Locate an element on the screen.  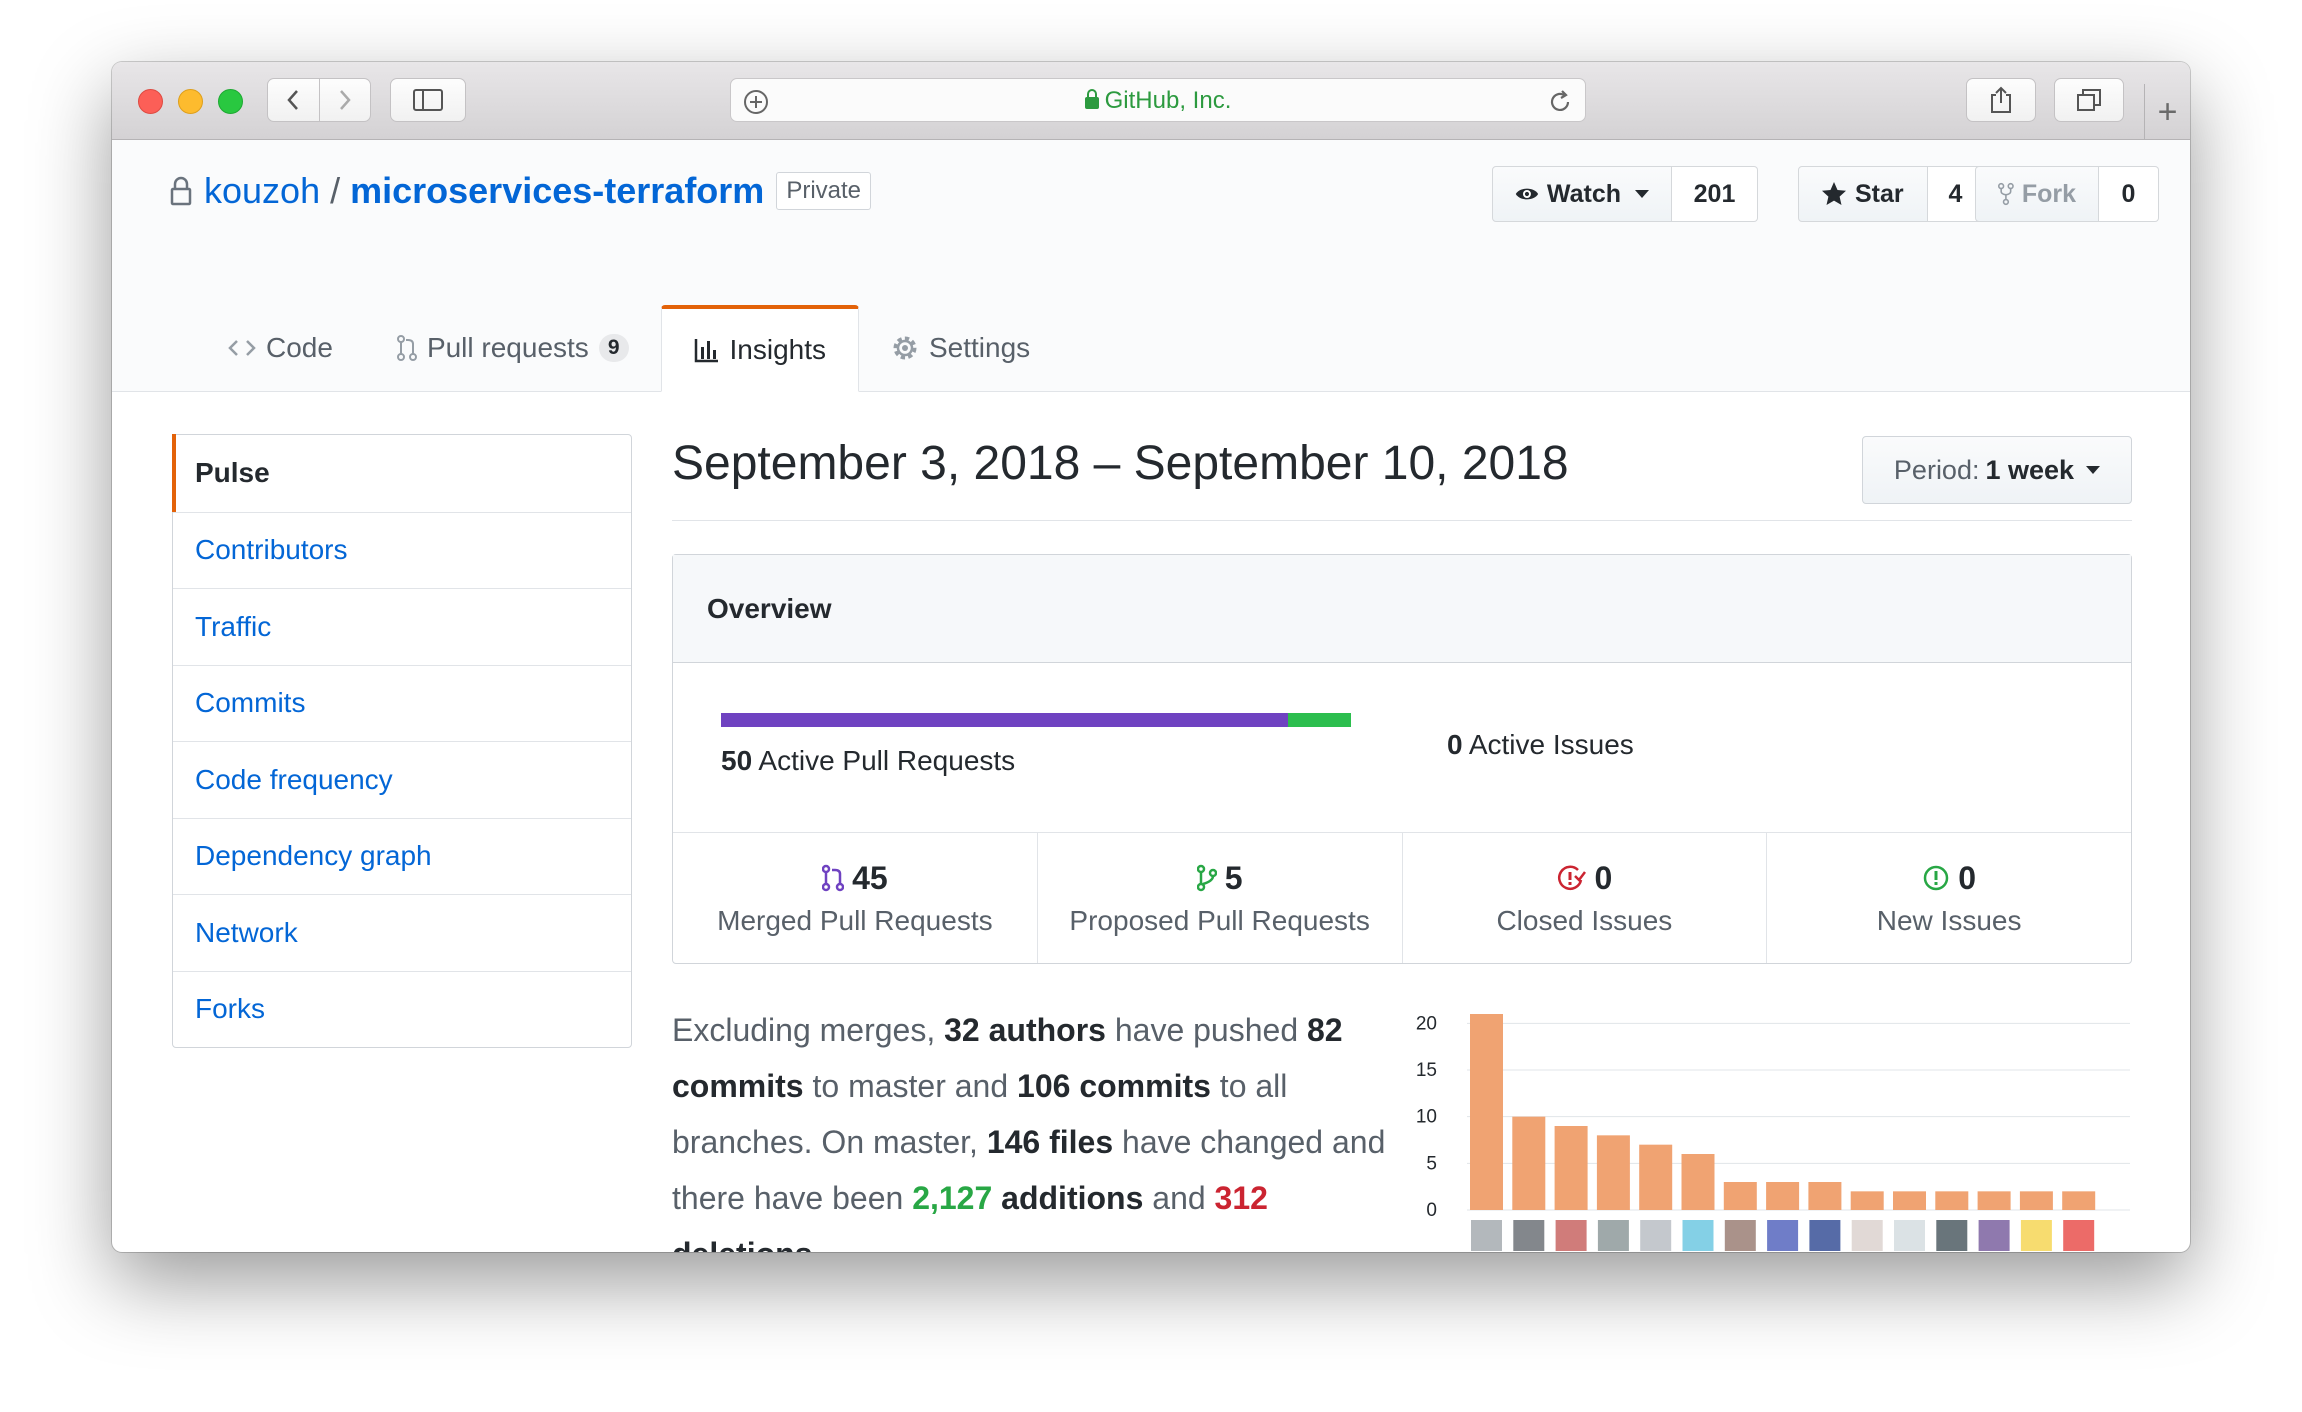
tab-pull-requests-label: Pull requests is located at coordinates (507, 347).